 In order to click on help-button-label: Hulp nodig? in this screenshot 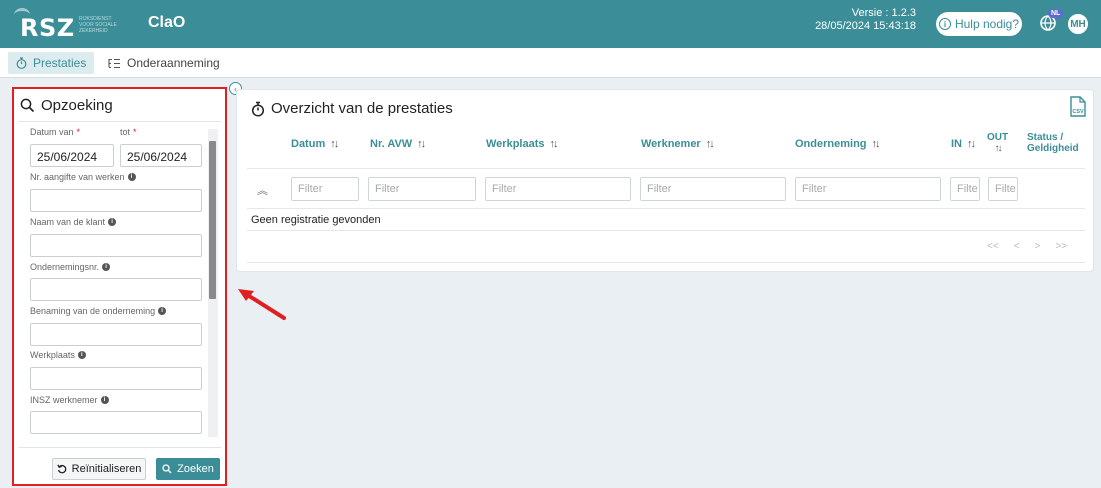, I will do `click(987, 24)`.